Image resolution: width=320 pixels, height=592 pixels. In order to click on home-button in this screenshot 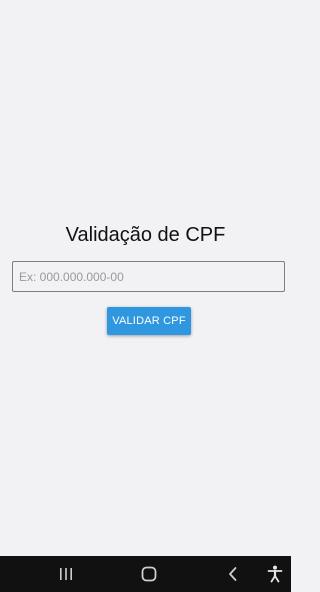, I will do `click(149, 574)`.